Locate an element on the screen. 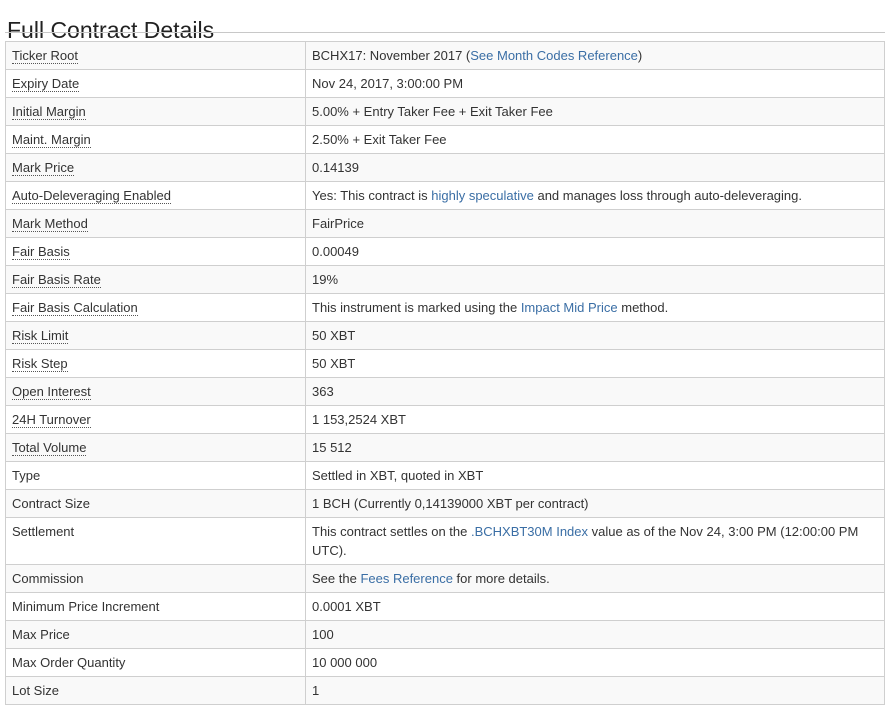  label-cell: Minimum Price Increment is located at coordinates (155, 606).